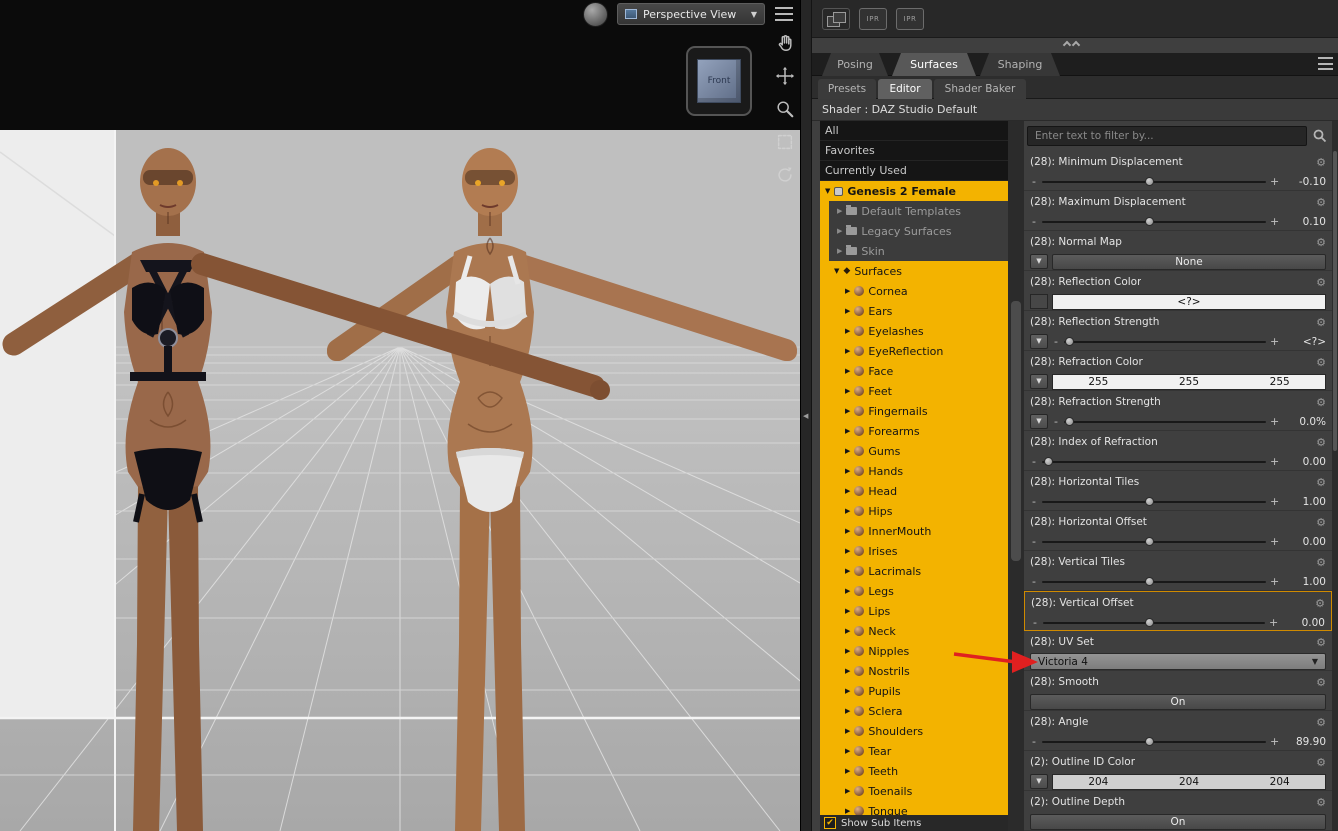 Image resolution: width=1338 pixels, height=831 pixels. Describe the element at coordinates (914, 631) in the screenshot. I see `tree-item-neck: ▶ Neck` at that location.